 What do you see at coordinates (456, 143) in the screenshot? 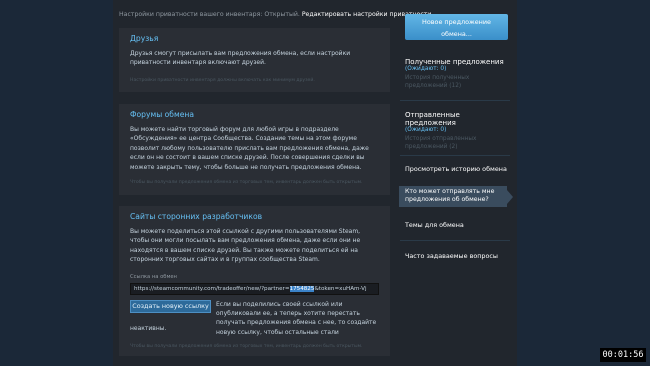
I see `sent-history-link: История отправленных предложений (2)` at bounding box center [456, 143].